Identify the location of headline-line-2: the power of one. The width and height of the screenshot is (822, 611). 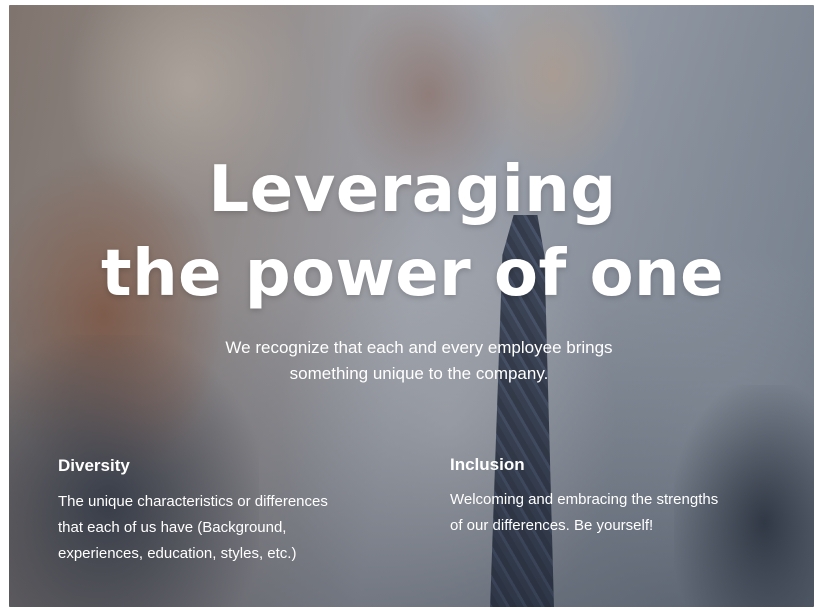
(412, 274).